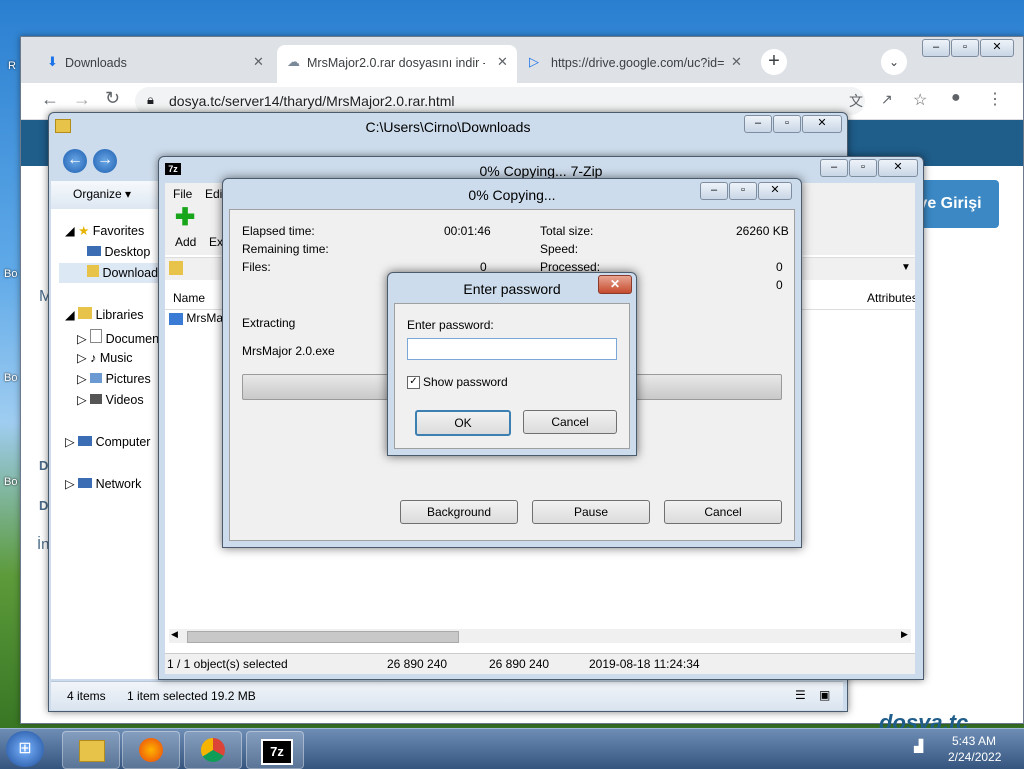 Image resolution: width=1024 pixels, height=769 pixels. Describe the element at coordinates (974, 757) in the screenshot. I see `clock-date: 2/24/2022` at that location.